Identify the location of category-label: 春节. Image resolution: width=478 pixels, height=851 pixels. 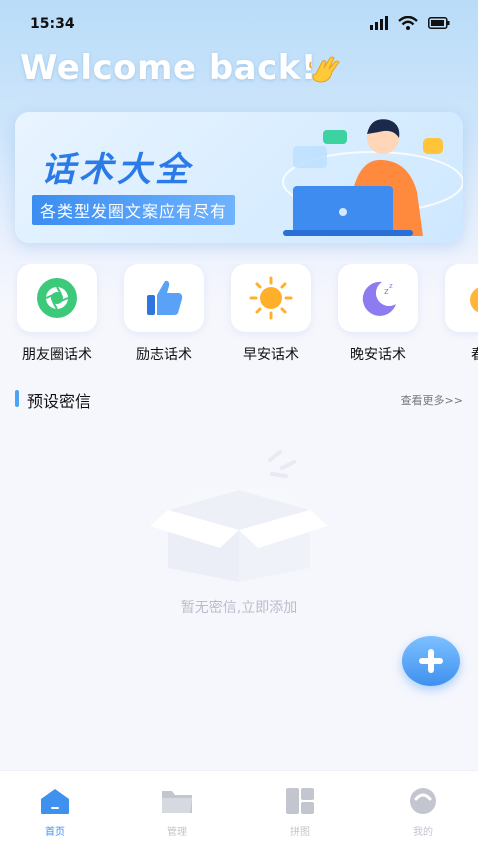
(461, 354).